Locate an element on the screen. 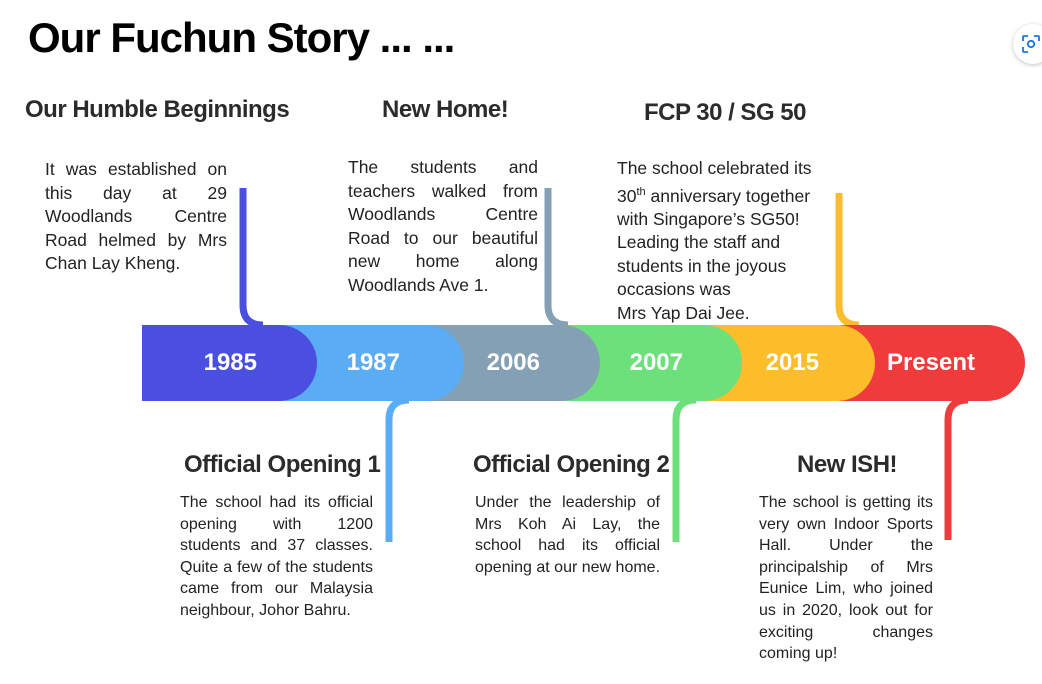  connector-1985 is located at coordinates (251, 258).